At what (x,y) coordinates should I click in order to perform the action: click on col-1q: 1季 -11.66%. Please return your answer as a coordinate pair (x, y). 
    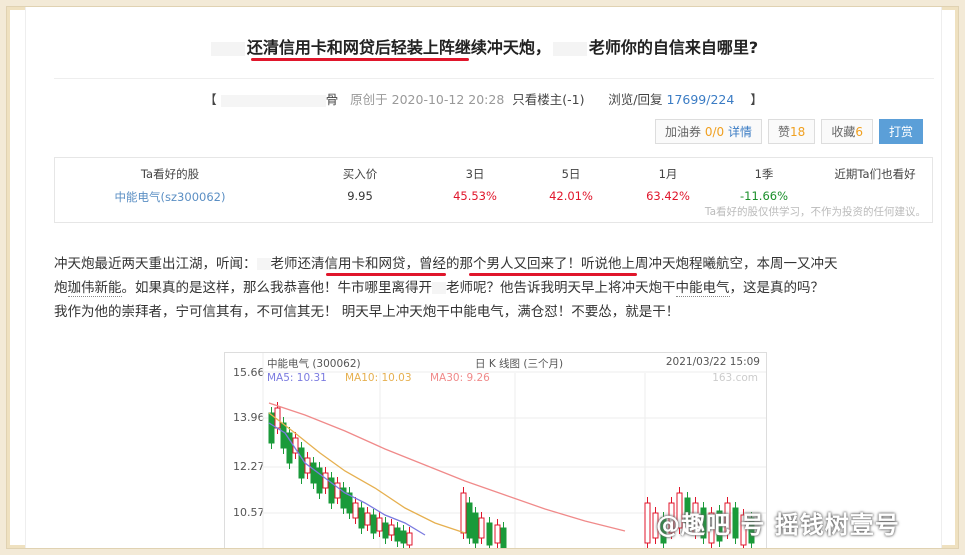
    Looking at the image, I should click on (764, 184).